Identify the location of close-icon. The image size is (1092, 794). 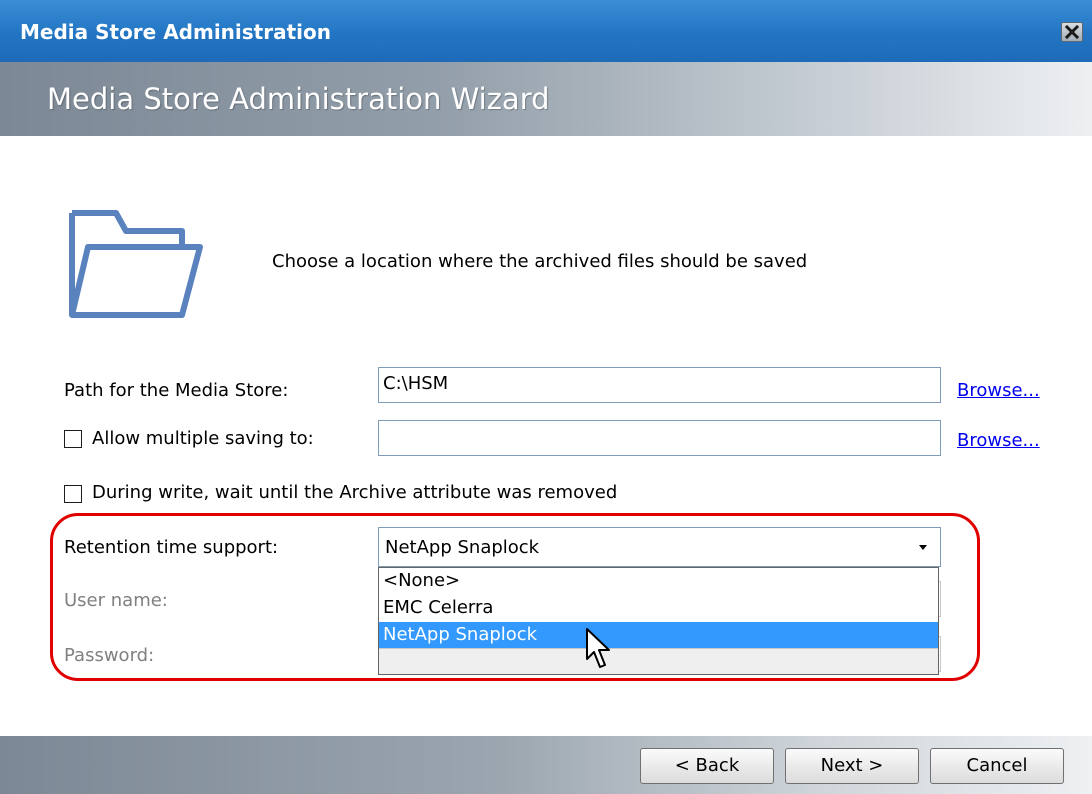
(1072, 32).